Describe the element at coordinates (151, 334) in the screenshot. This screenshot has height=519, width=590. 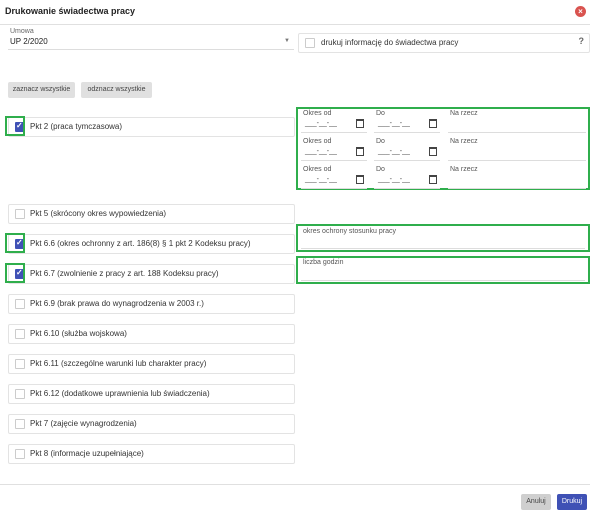
I see `list-item: Pkt 6.10 (służba wojskowa)` at that location.